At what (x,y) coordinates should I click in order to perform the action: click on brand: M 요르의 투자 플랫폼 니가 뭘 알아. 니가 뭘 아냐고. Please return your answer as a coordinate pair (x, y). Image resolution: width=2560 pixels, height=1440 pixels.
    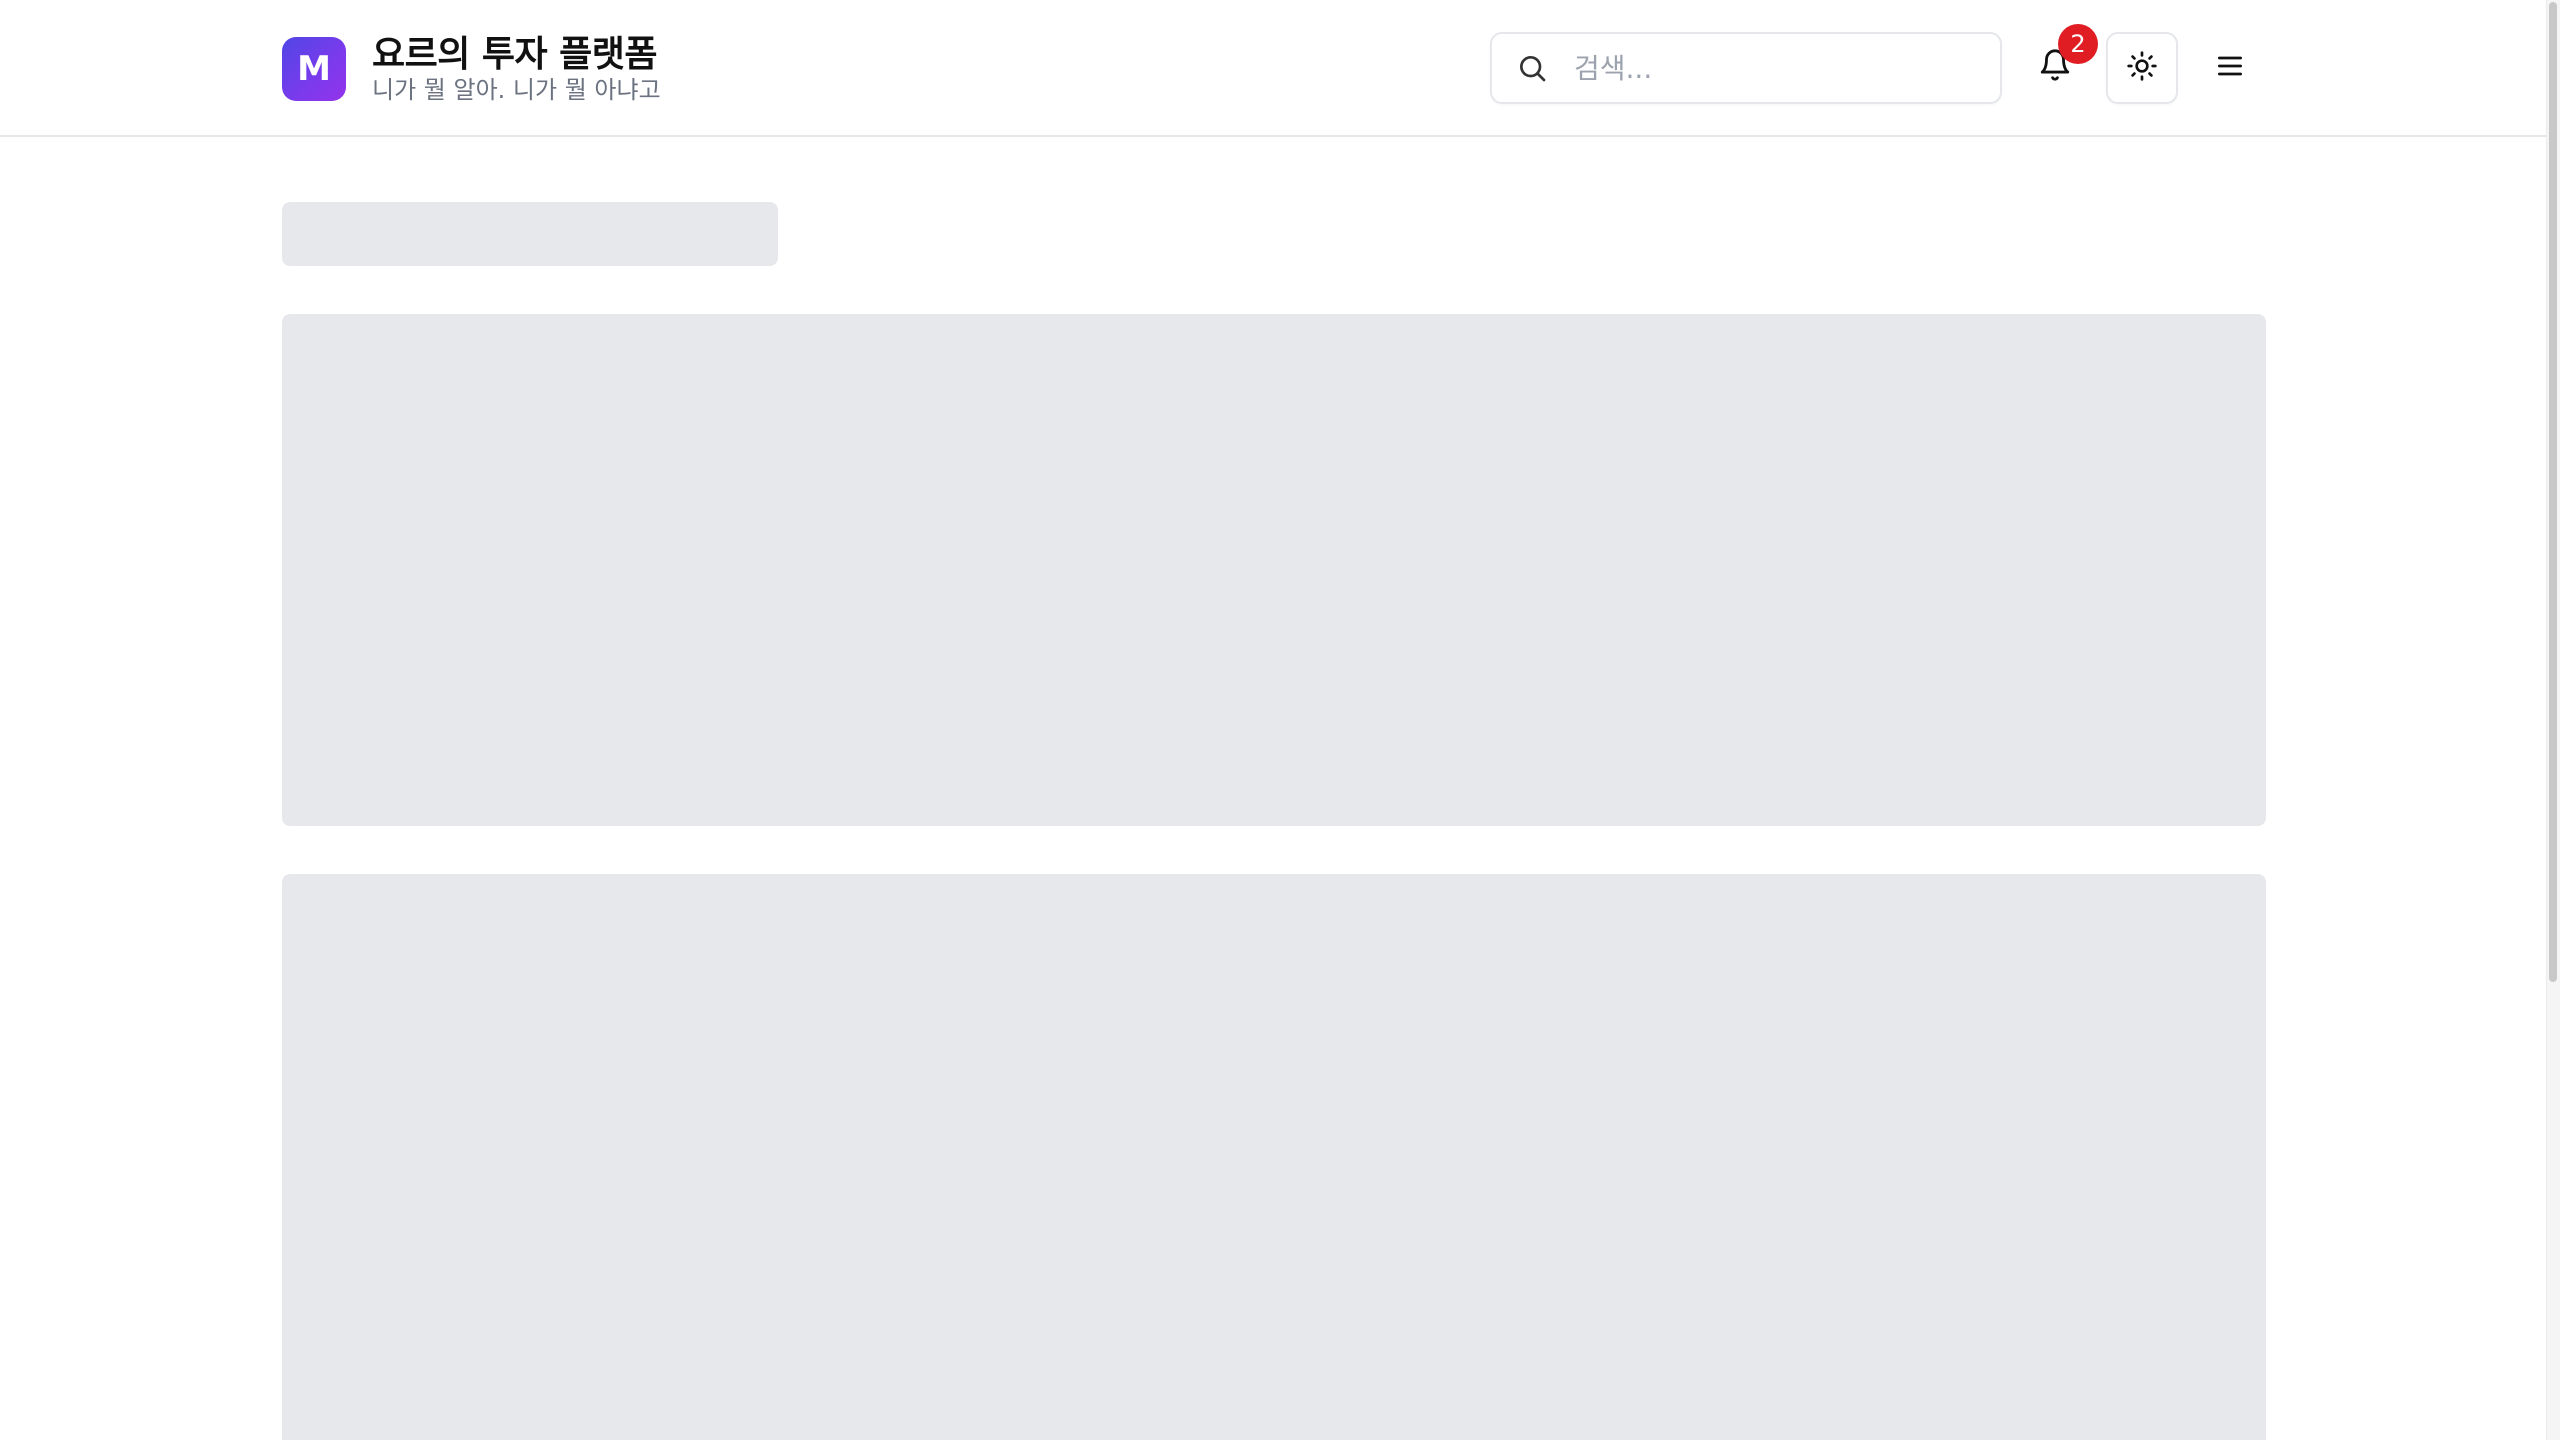
    Looking at the image, I should click on (471, 69).